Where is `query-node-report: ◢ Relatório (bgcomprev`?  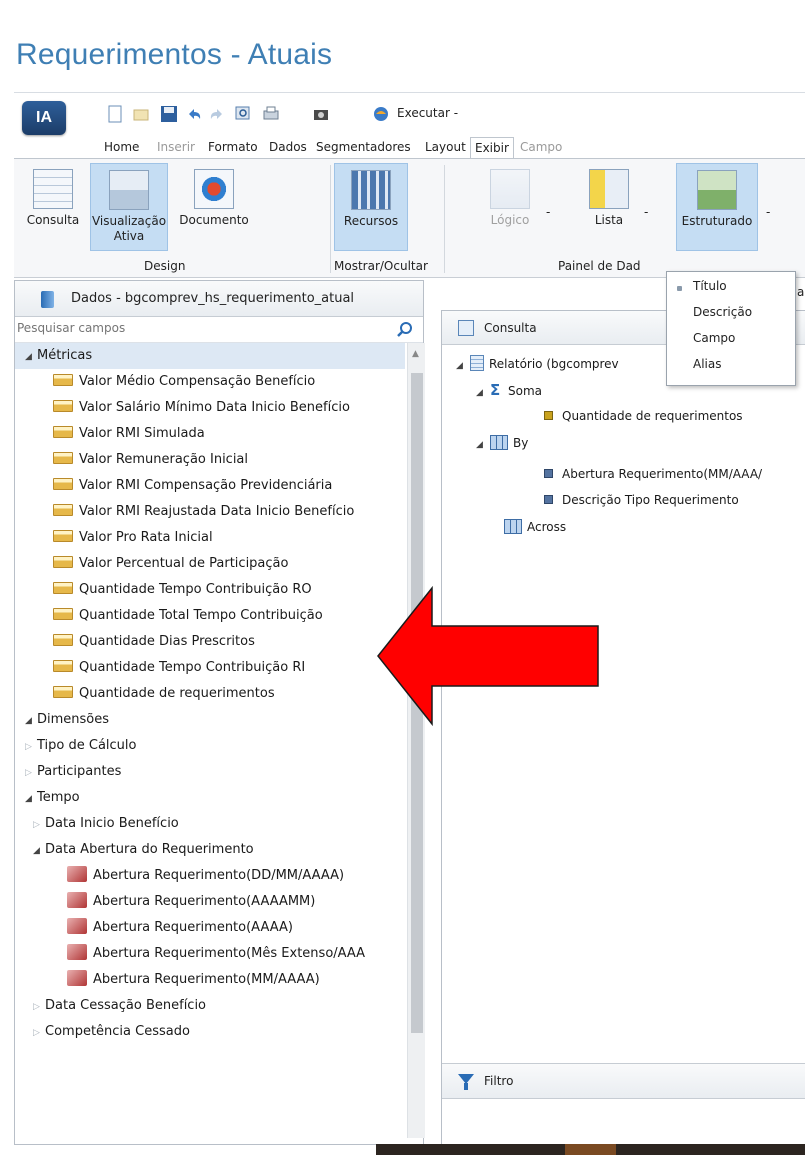 query-node-report: ◢ Relatório (bgcomprev is located at coordinates (537, 363).